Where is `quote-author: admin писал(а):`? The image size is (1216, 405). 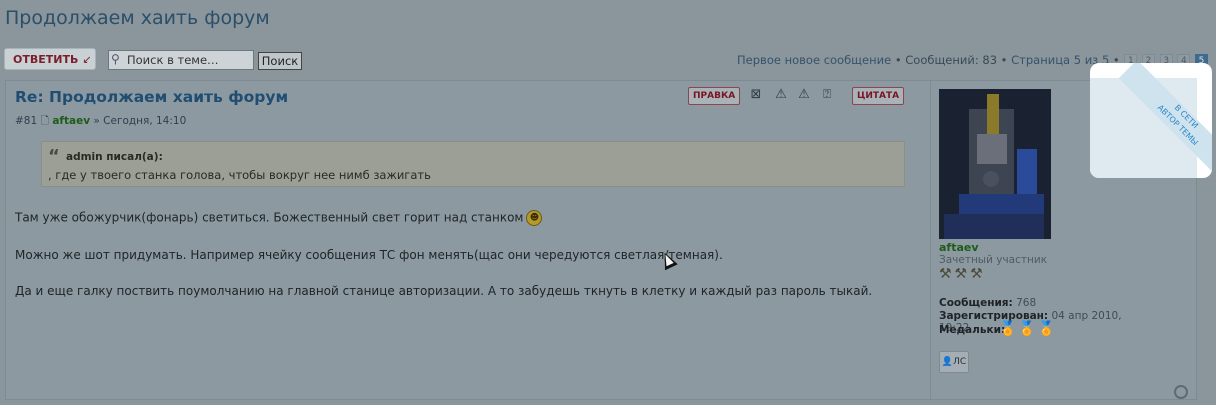 quote-author: admin писал(а): is located at coordinates (114, 157).